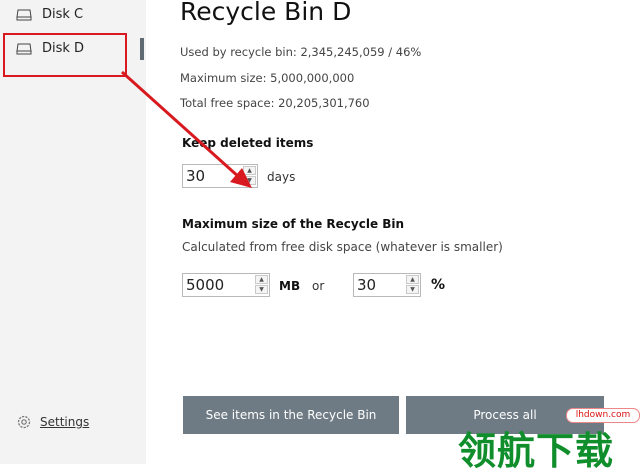 Image resolution: width=642 pixels, height=475 pixels. Describe the element at coordinates (293, 224) in the screenshot. I see `max-size-title: Maximum size of the Recycle Bin` at that location.